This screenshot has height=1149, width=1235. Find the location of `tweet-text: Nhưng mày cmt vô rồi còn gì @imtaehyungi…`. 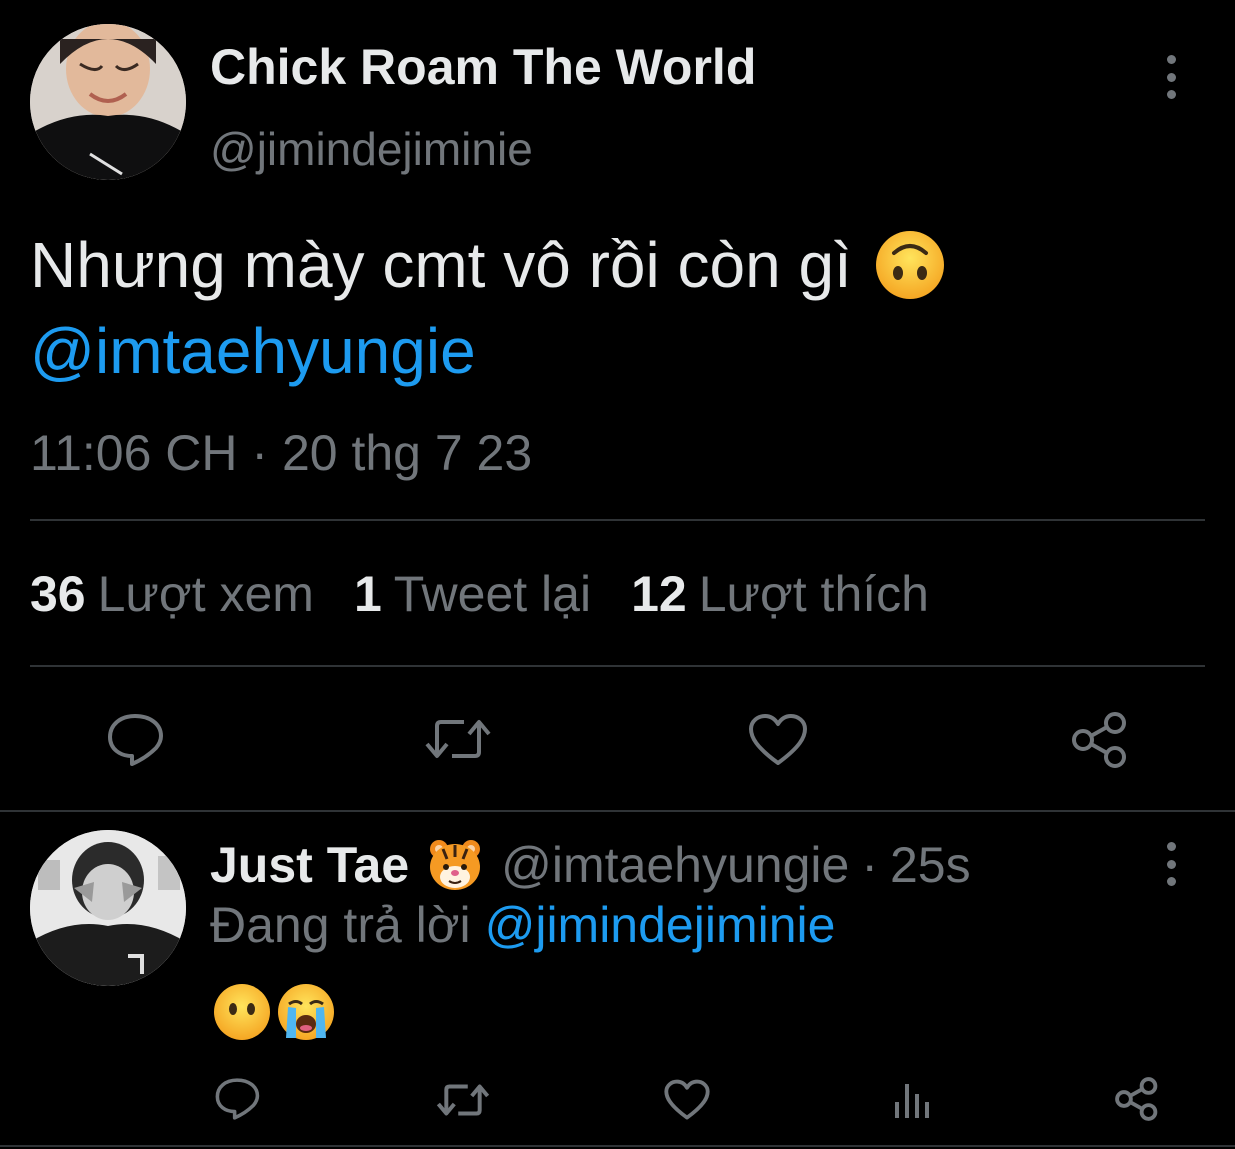

tweet-text: Nhưng mày cmt vô rồi còn gì @imtaehyungi… is located at coordinates (620, 308).